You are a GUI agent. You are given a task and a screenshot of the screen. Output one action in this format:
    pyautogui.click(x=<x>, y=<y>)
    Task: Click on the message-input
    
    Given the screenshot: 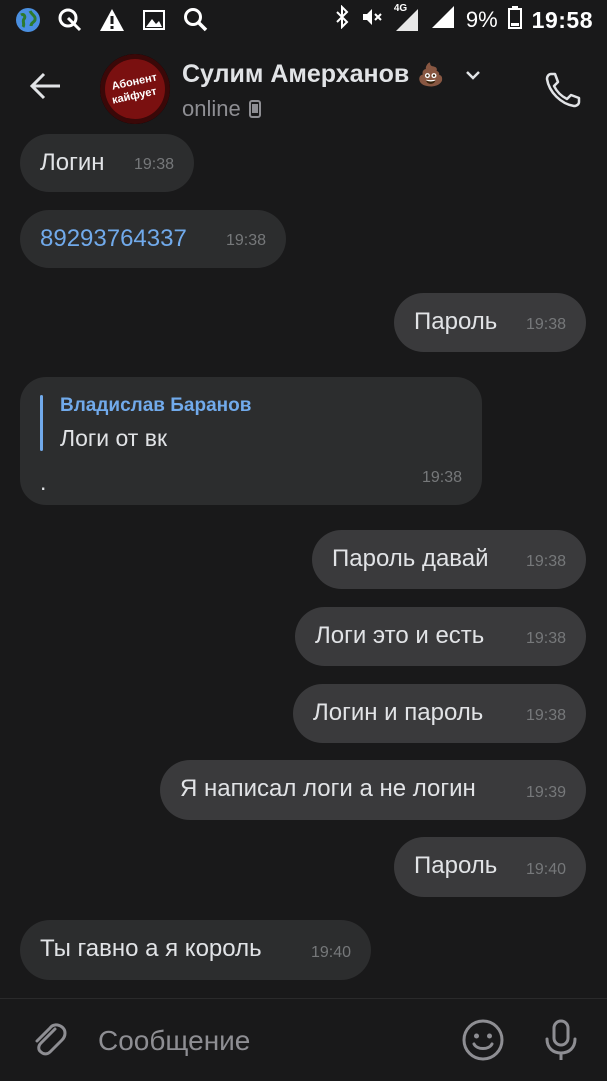 What is the action you would take?
    pyautogui.click(x=268, y=1041)
    